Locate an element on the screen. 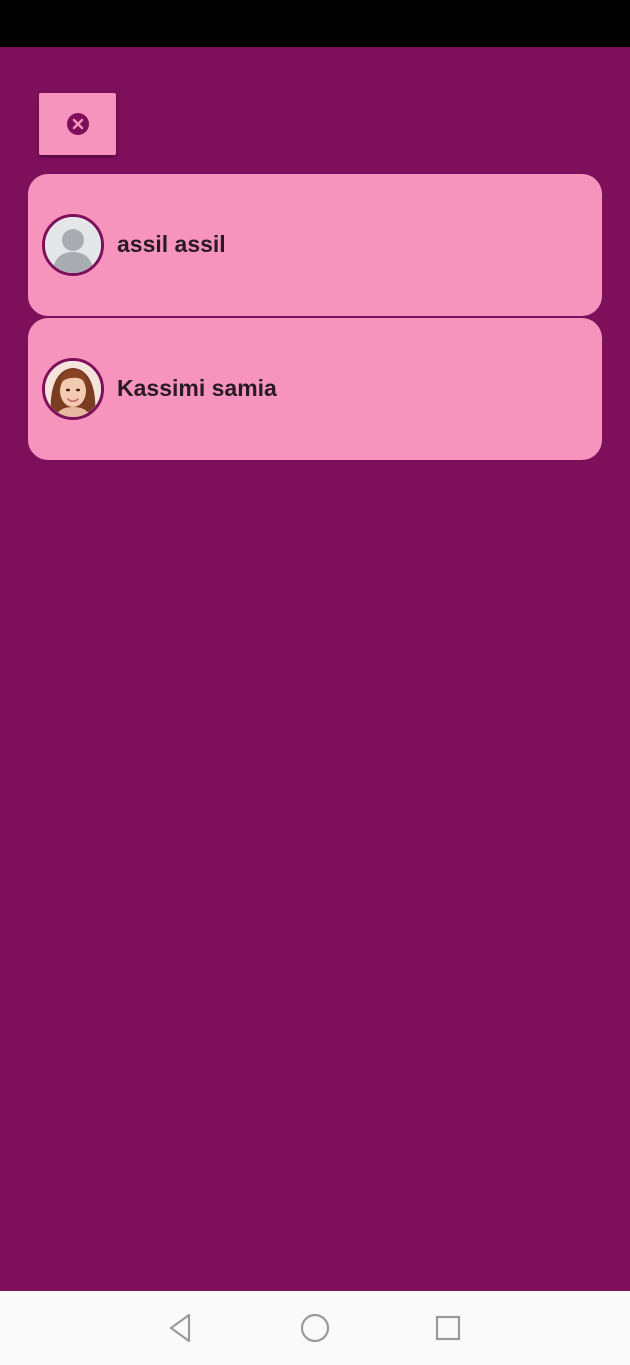  back-button is located at coordinates (180, 1328).